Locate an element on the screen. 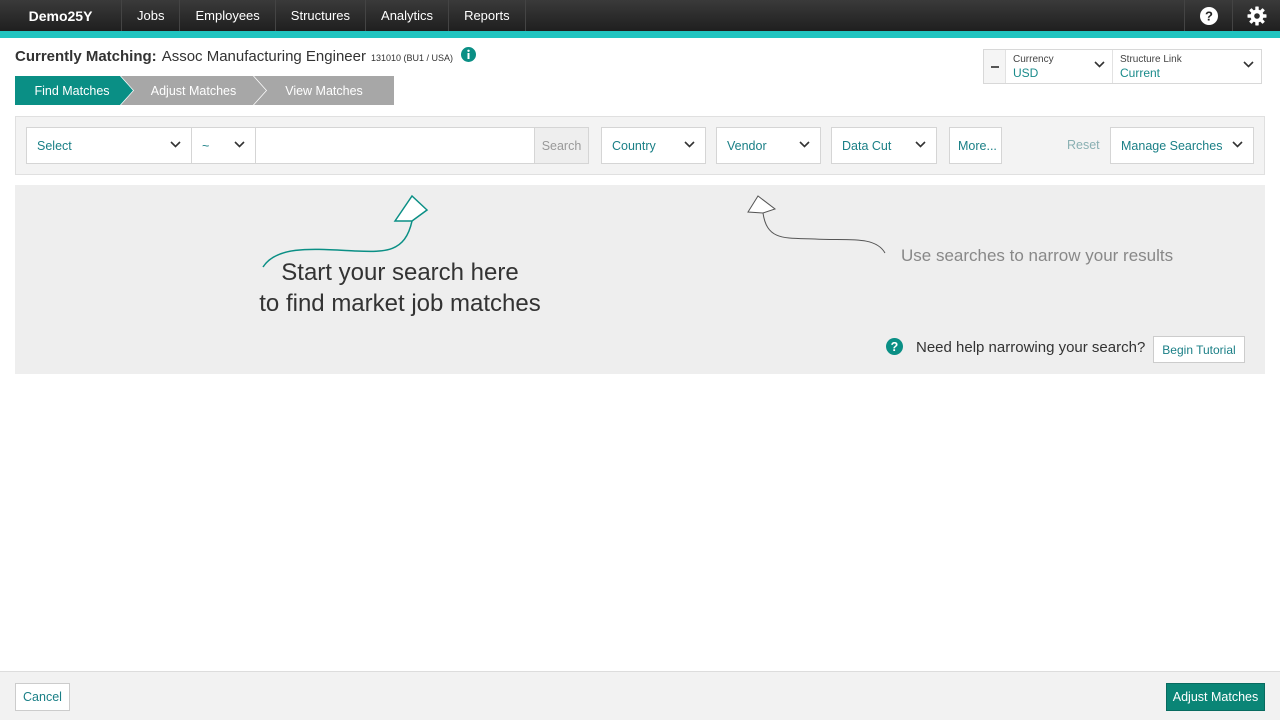 The width and height of the screenshot is (1280, 720). accent-bar is located at coordinates (640, 34).